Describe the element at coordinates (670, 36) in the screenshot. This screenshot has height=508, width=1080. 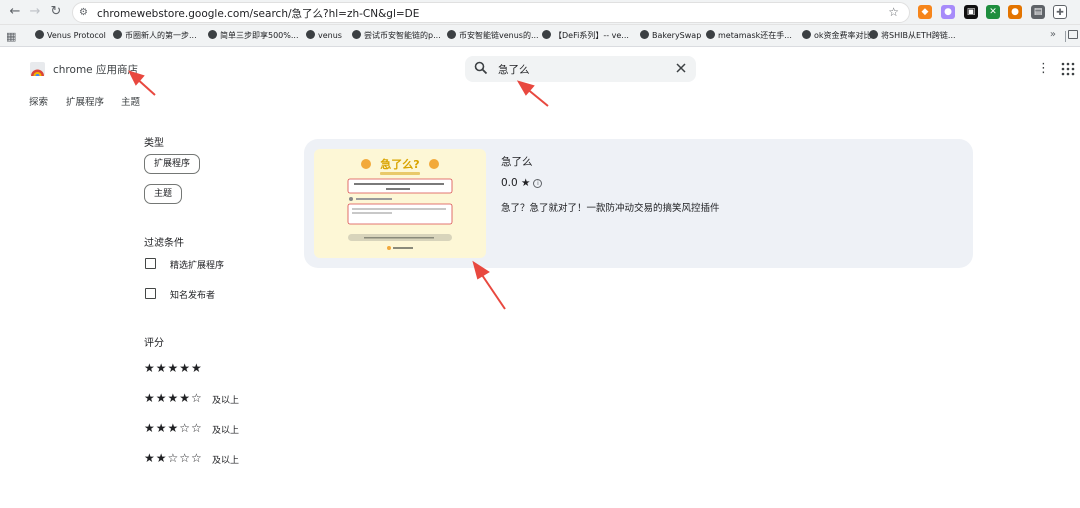
I see `bookmark-item: BakerySwap` at that location.